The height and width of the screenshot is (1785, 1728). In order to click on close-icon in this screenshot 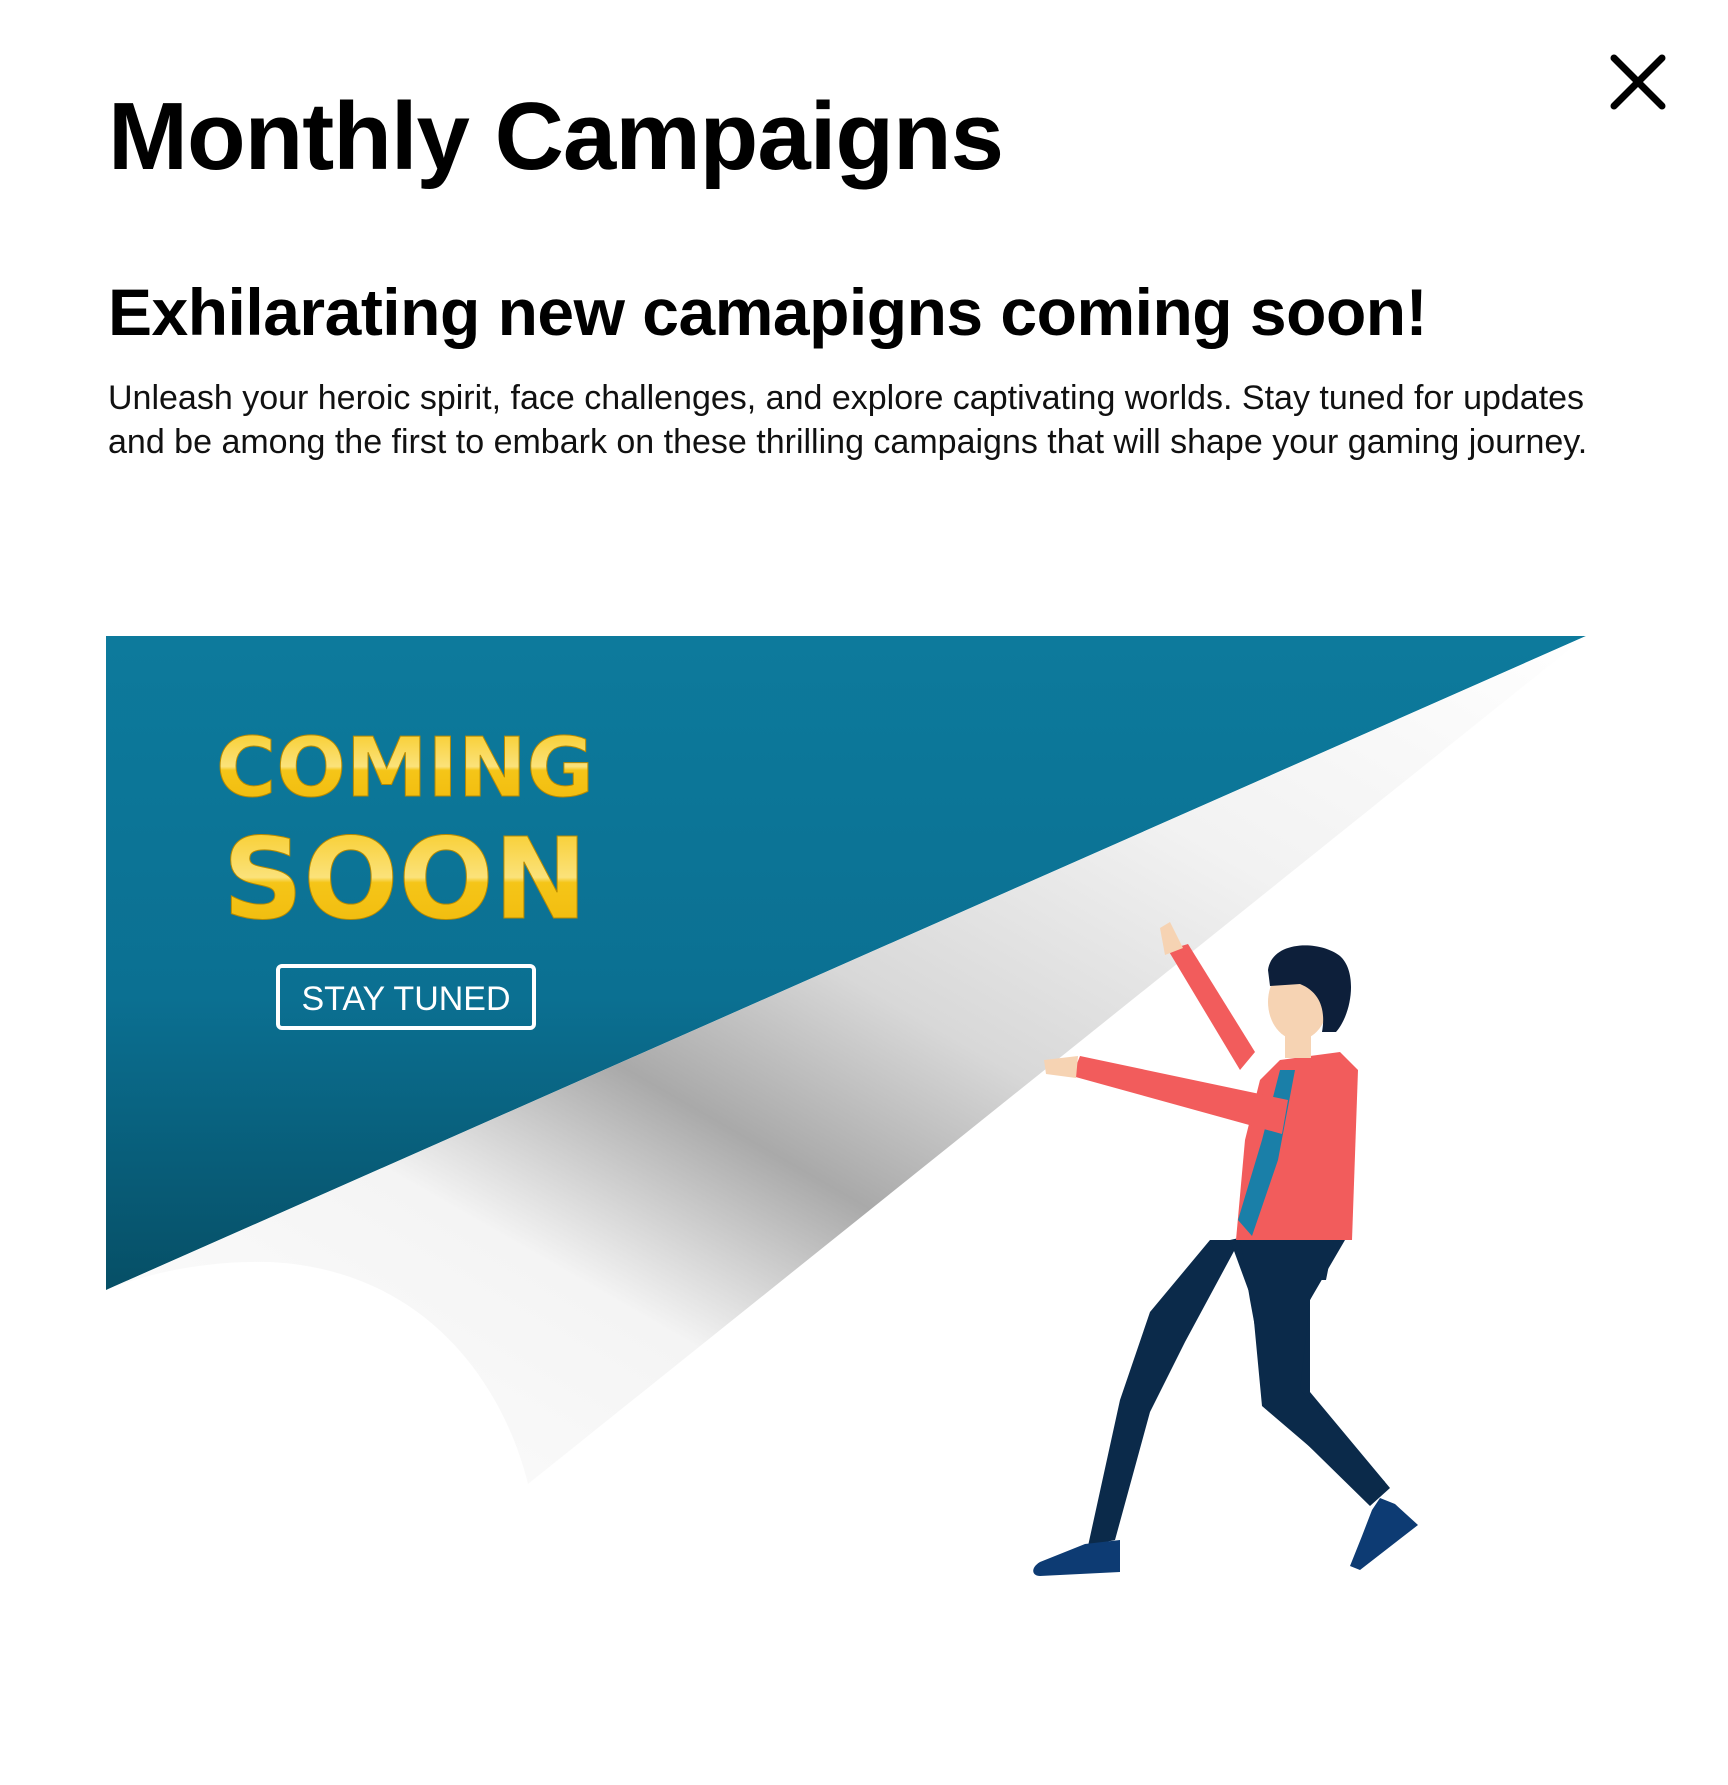, I will do `click(1638, 82)`.